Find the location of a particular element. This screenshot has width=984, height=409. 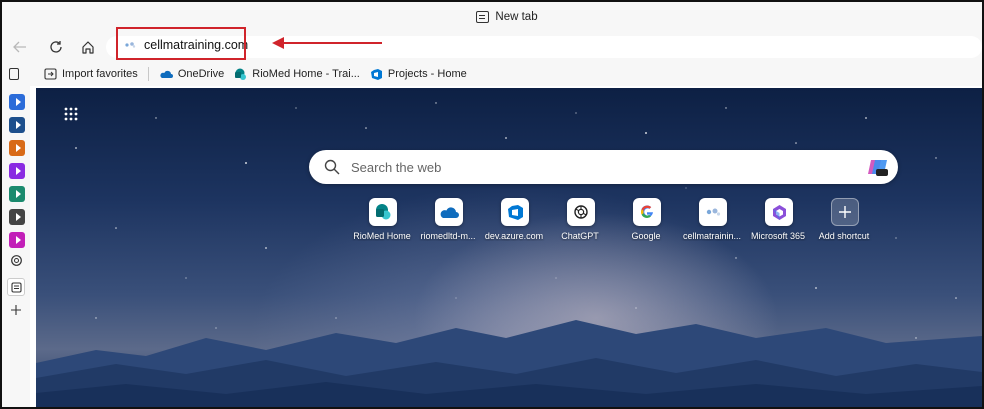

refresh-button is located at coordinates (56, 47).